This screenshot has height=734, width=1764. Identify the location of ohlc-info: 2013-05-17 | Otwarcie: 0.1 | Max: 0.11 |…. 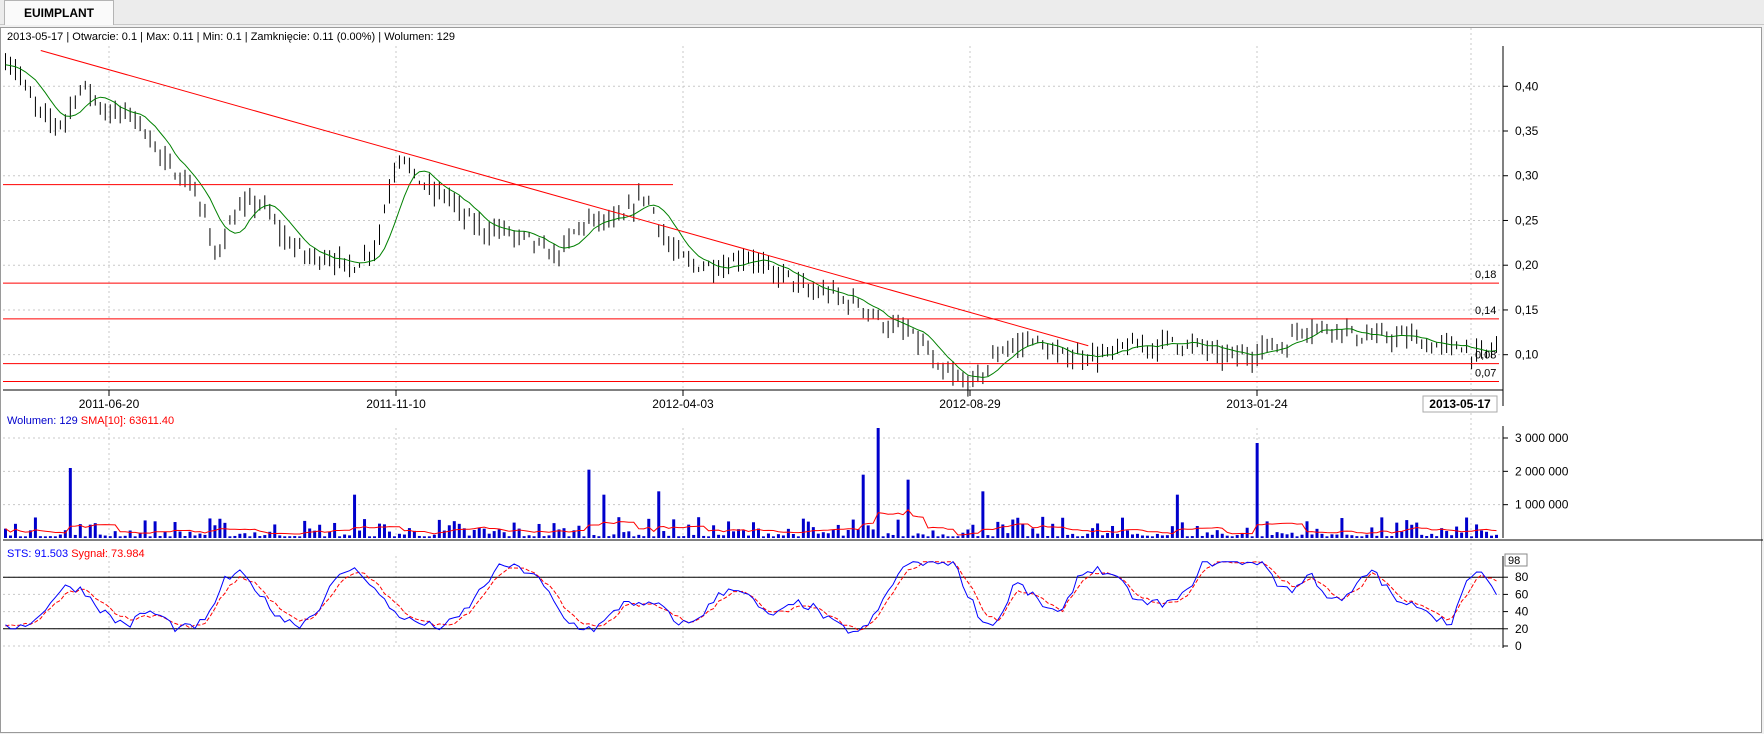
(231, 37).